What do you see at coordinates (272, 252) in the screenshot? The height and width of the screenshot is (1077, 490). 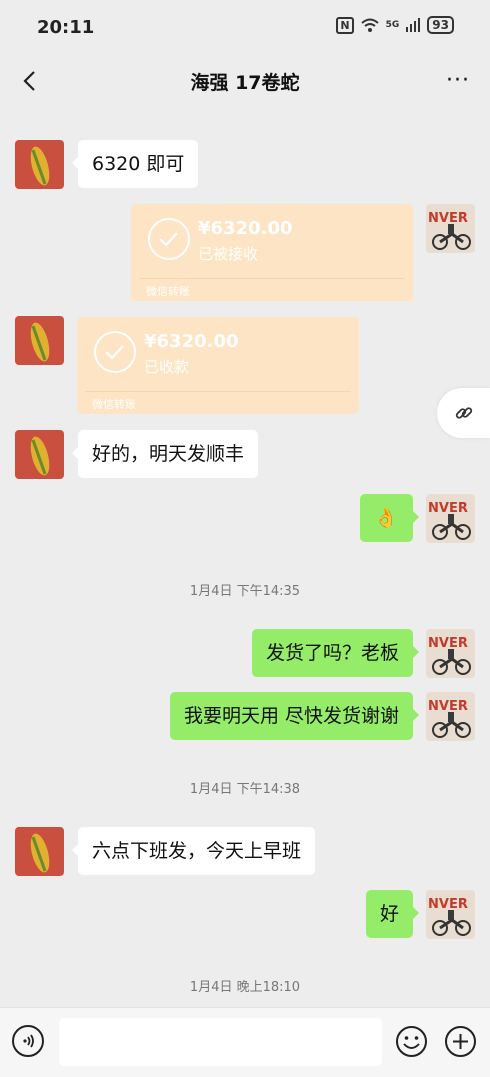 I see `transfer-card-sent: ¥6320.00 已被接收 微信转账` at bounding box center [272, 252].